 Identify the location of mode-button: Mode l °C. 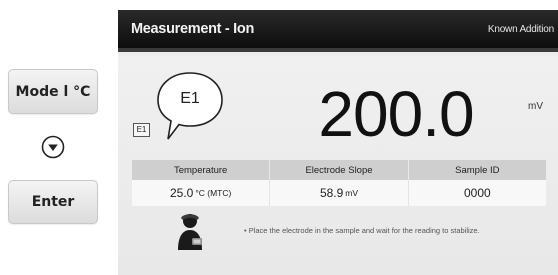
(53, 91).